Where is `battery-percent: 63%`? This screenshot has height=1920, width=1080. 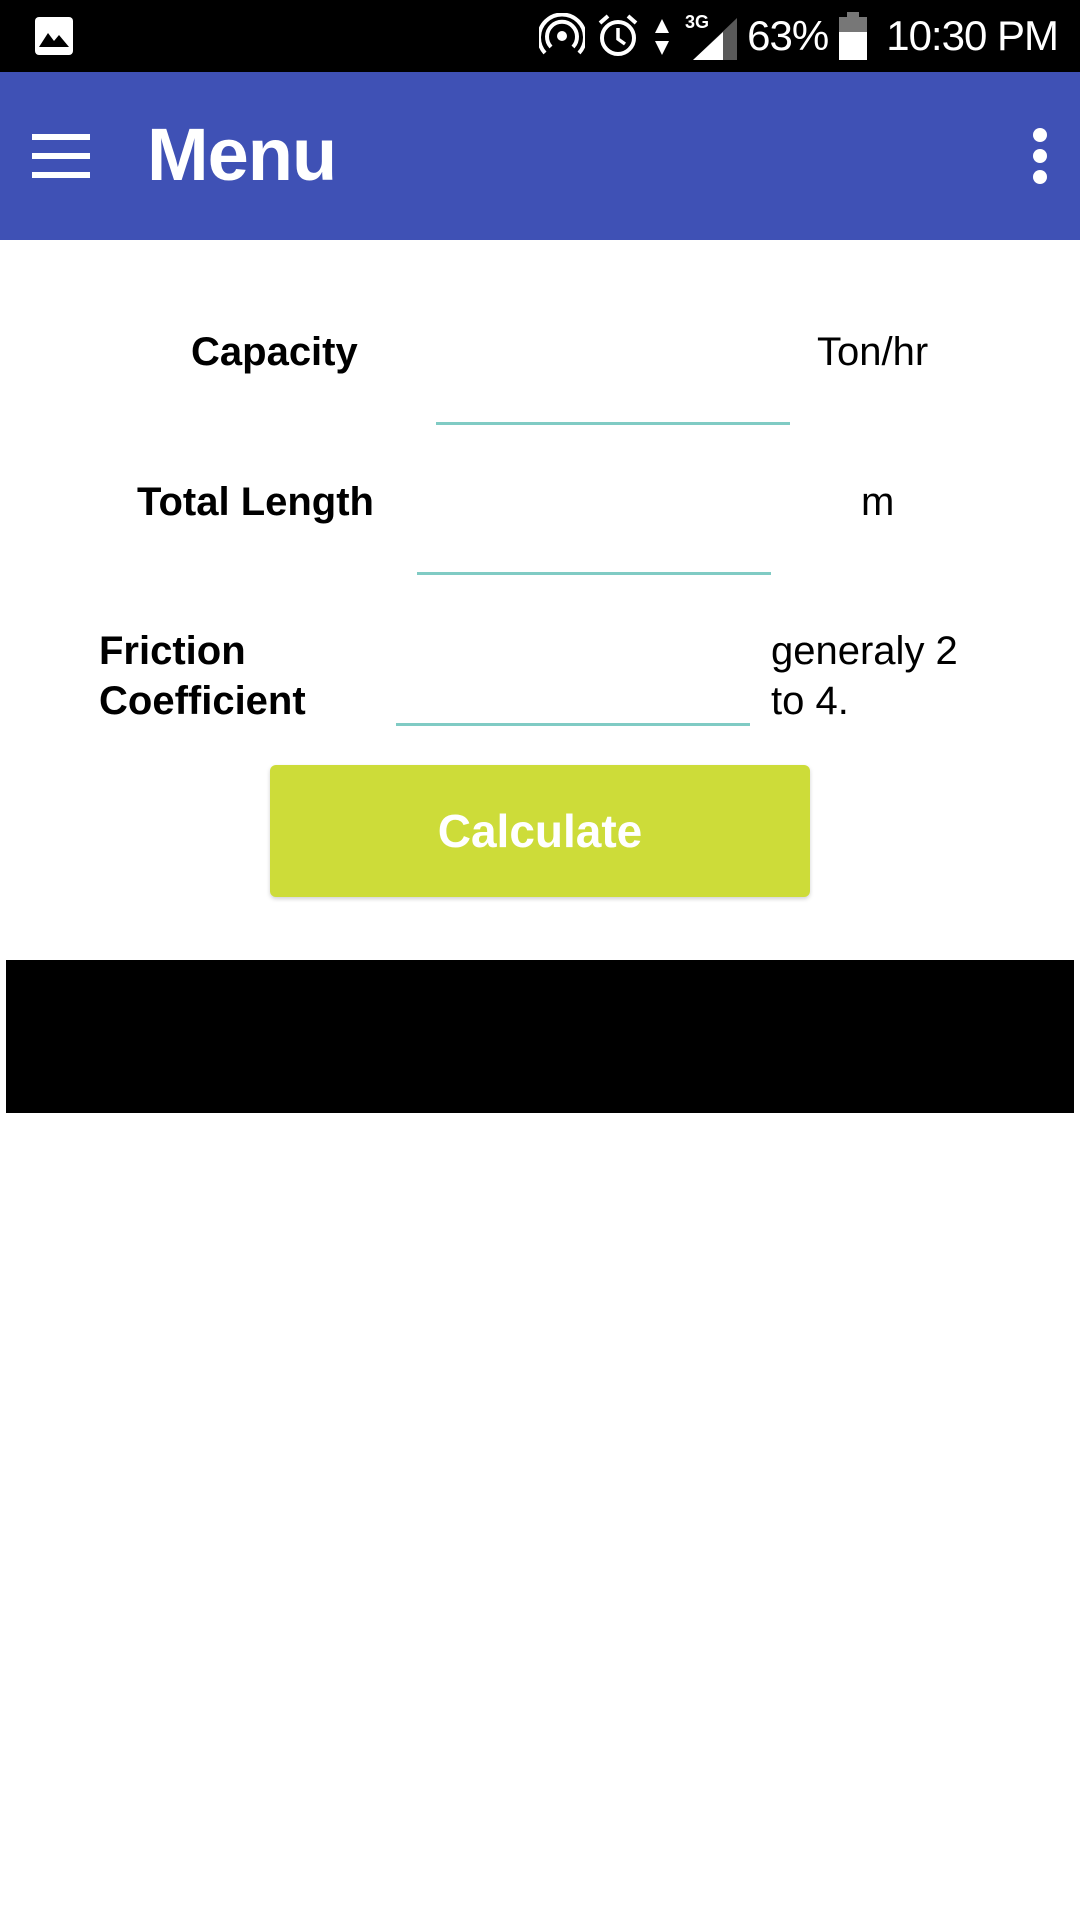 battery-percent: 63% is located at coordinates (788, 35).